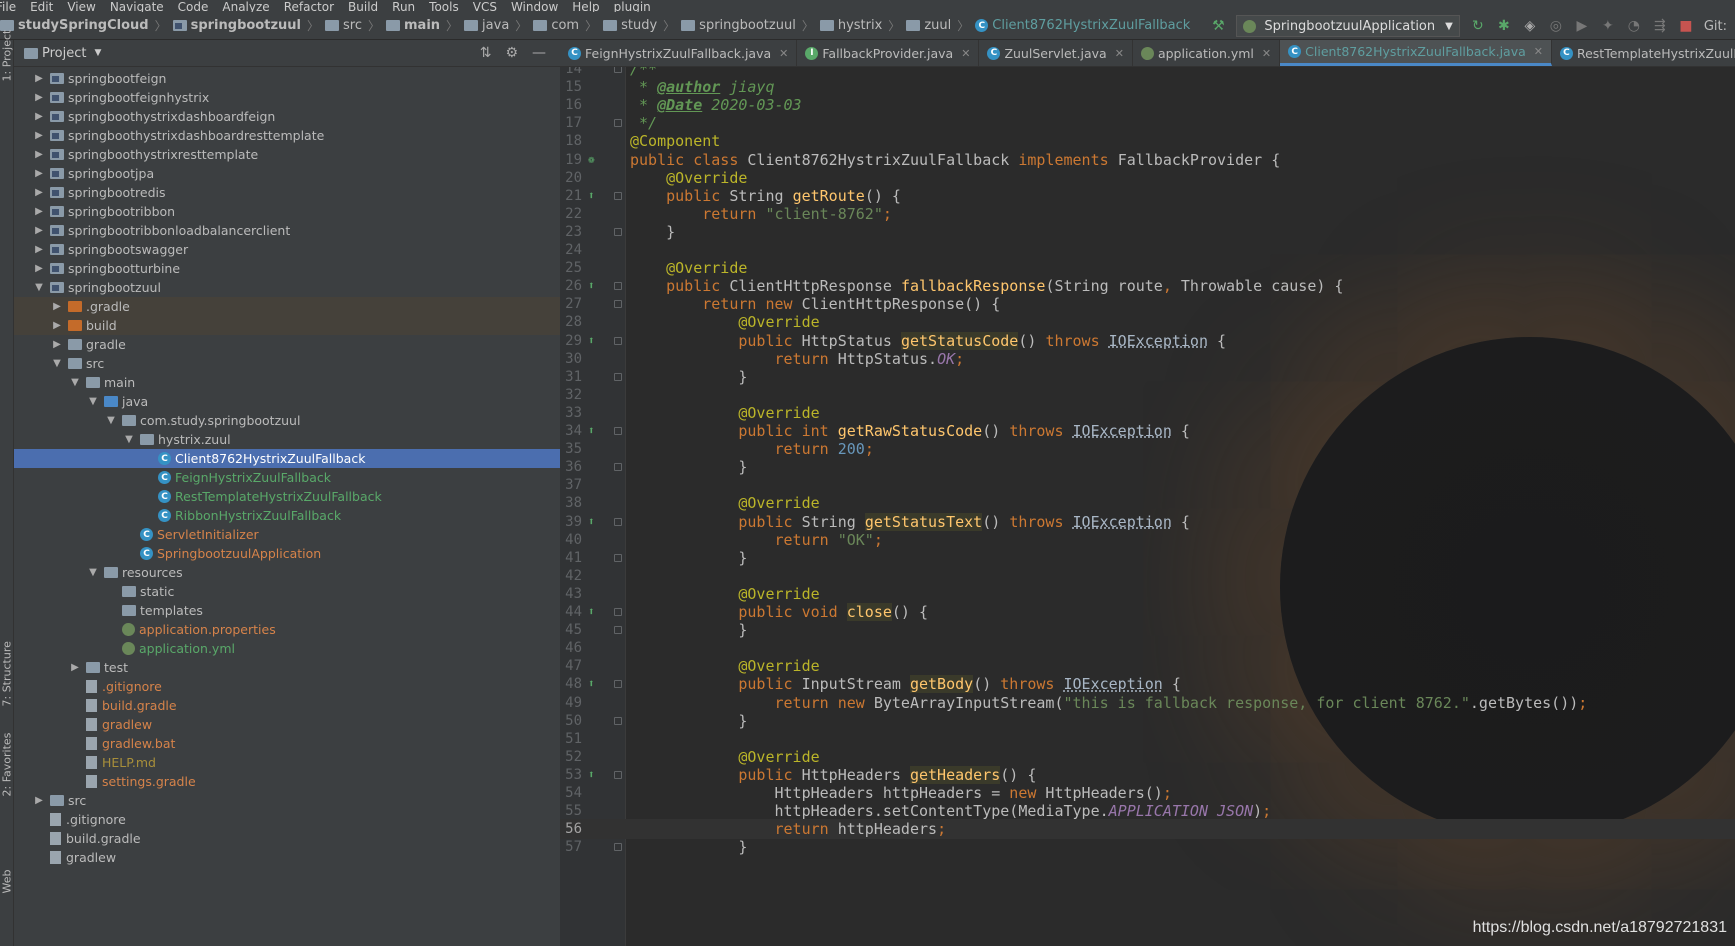 This screenshot has width=1735, height=946. What do you see at coordinates (1147, 721) in the screenshot?
I see `code-line: 50 }` at bounding box center [1147, 721].